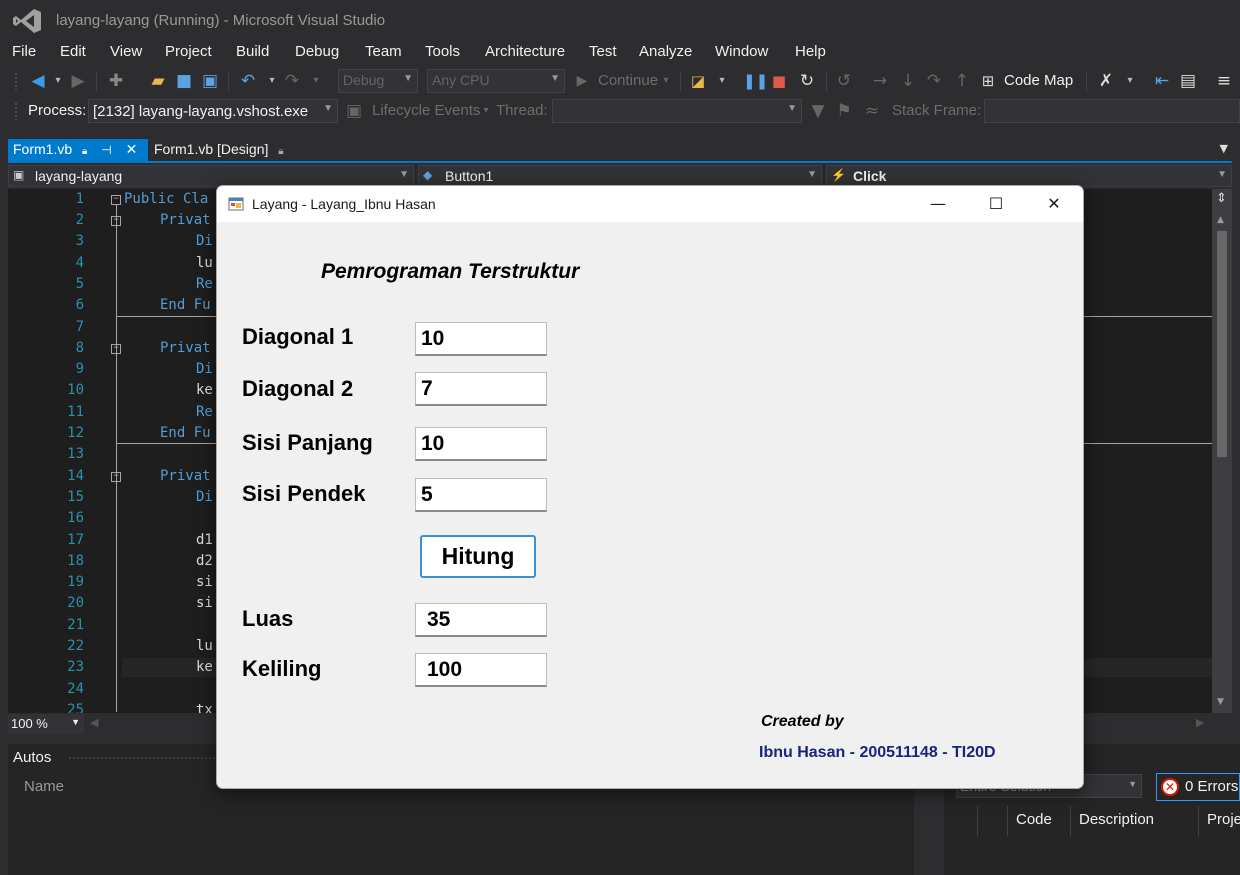  I want to click on menu-edit: Edit, so click(73, 51).